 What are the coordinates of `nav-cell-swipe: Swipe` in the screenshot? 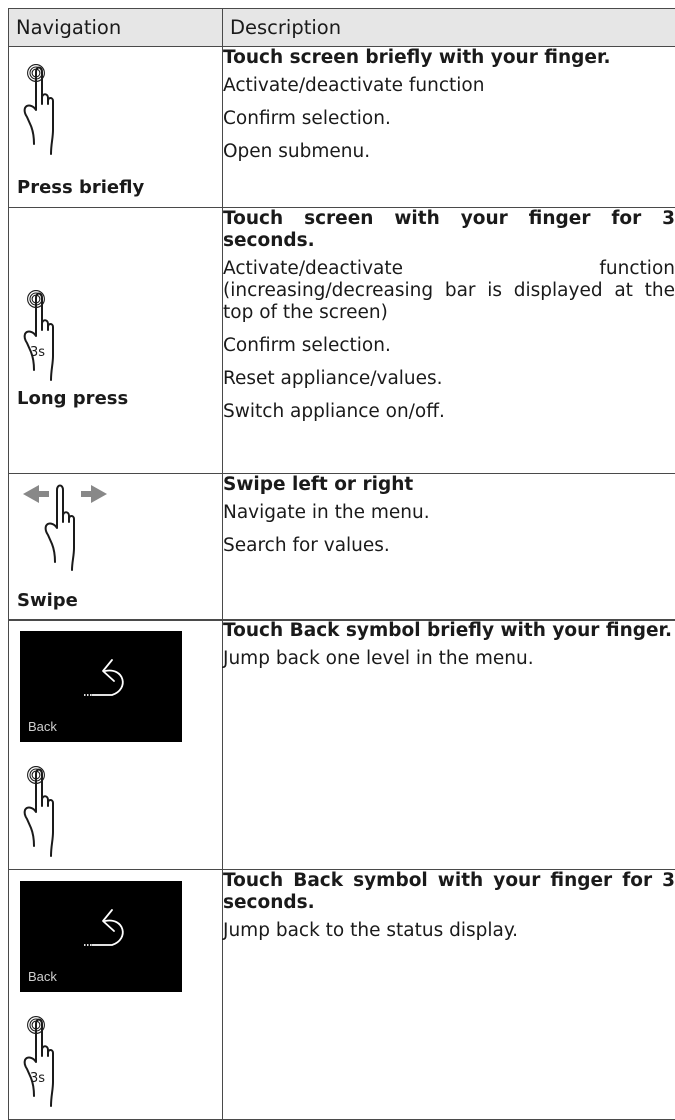 It's located at (116, 547).